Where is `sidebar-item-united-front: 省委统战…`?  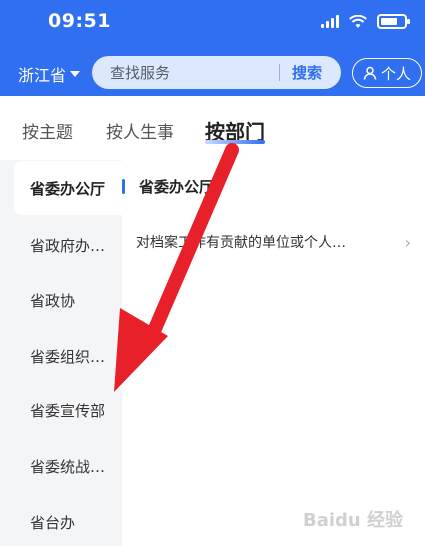 sidebar-item-united-front: 省委统战… is located at coordinates (61, 466).